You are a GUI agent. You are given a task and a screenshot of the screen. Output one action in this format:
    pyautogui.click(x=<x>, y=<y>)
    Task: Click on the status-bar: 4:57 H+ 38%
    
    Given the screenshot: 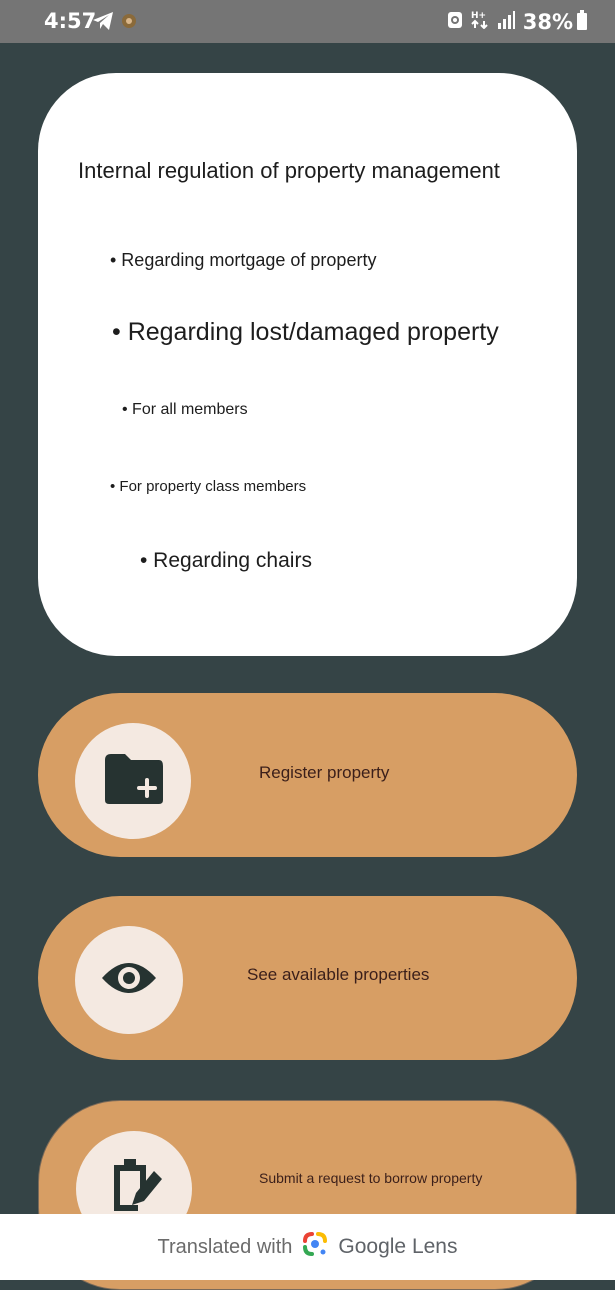 What is the action you would take?
    pyautogui.click(x=307, y=21)
    